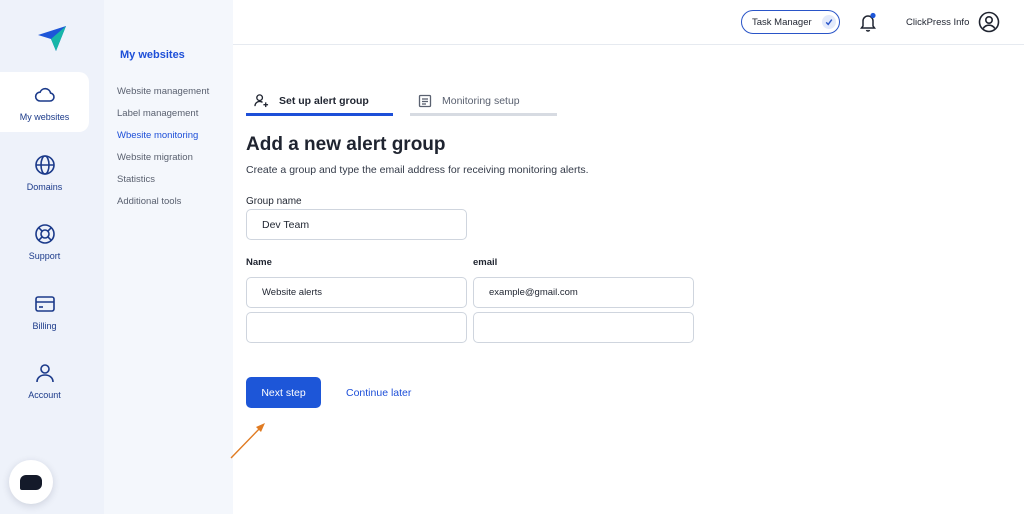 The height and width of the screenshot is (514, 1024). I want to click on subnav-item-statistics: Statistics, so click(163, 185).